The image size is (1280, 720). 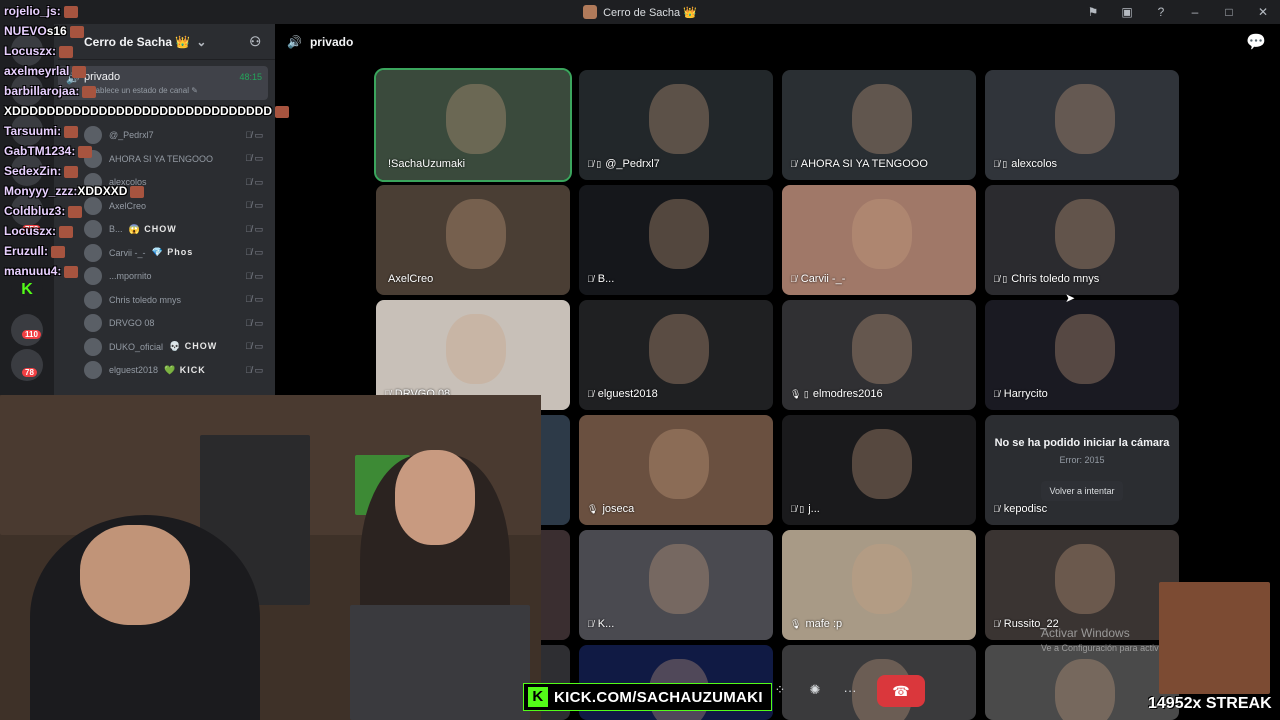 What do you see at coordinates (176, 135) in the screenshot?
I see `voice-user: @_Pedrxl7 🎙̸ ▭` at bounding box center [176, 135].